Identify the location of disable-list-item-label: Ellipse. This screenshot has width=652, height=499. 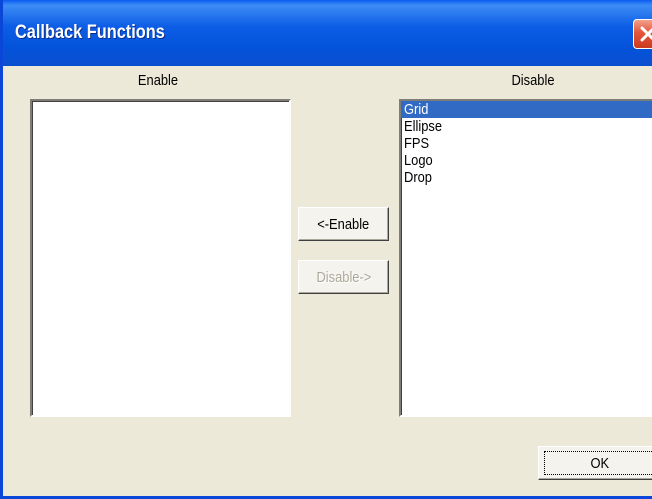
(423, 126).